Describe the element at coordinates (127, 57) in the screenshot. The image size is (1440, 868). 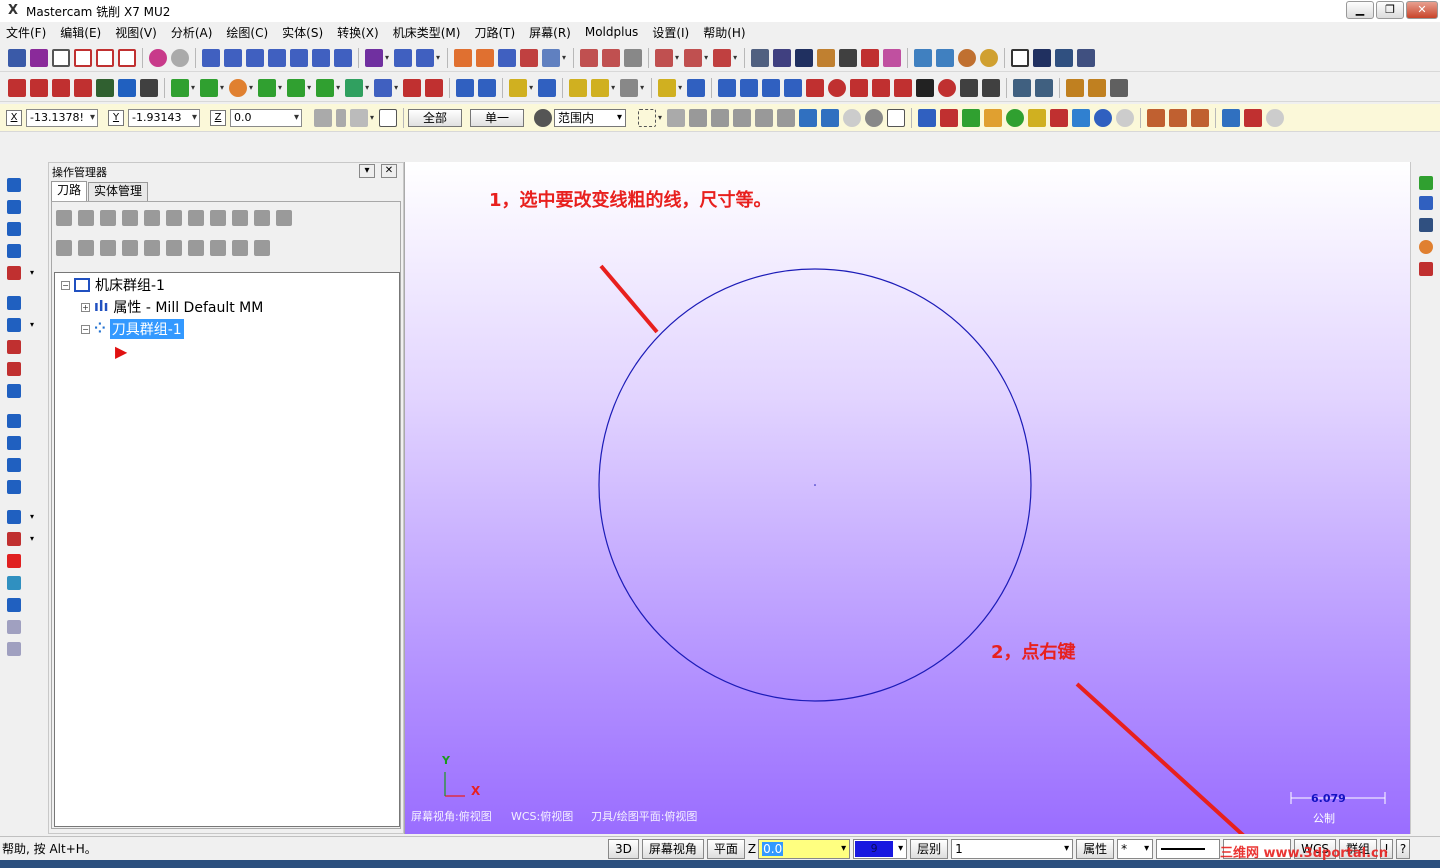
I see `viewport-quad-icon` at that location.